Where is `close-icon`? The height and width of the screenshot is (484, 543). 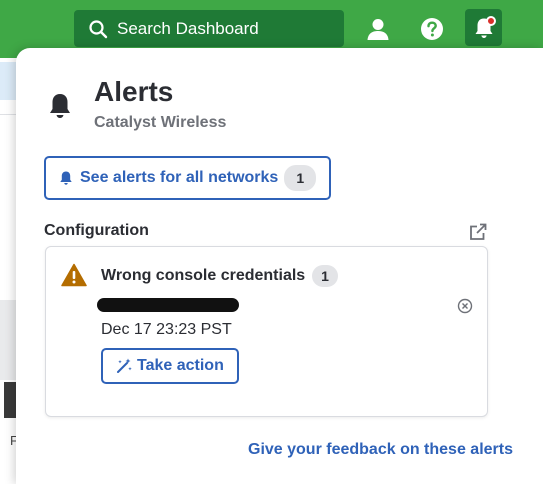
close-icon is located at coordinates (465, 306).